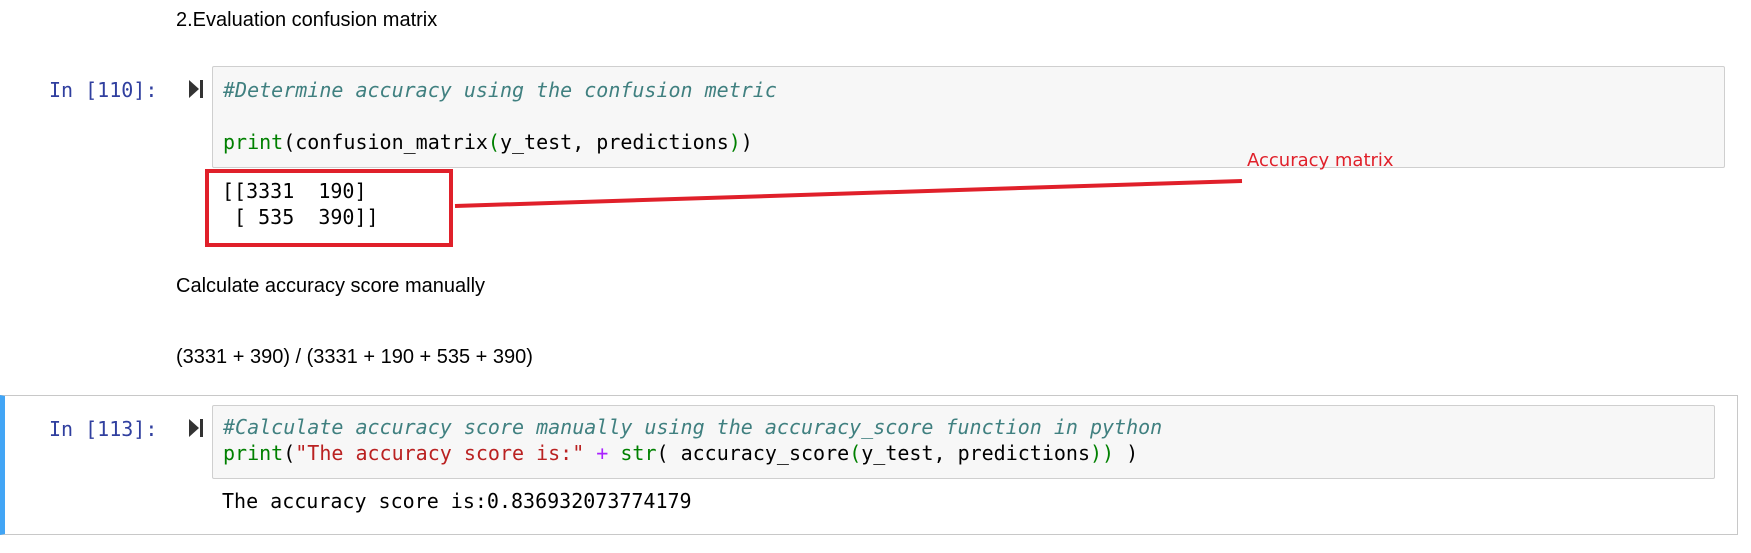 This screenshot has width=1751, height=553. Describe the element at coordinates (391, 142) in the screenshot. I see `function-name: confusion_matrix` at that location.